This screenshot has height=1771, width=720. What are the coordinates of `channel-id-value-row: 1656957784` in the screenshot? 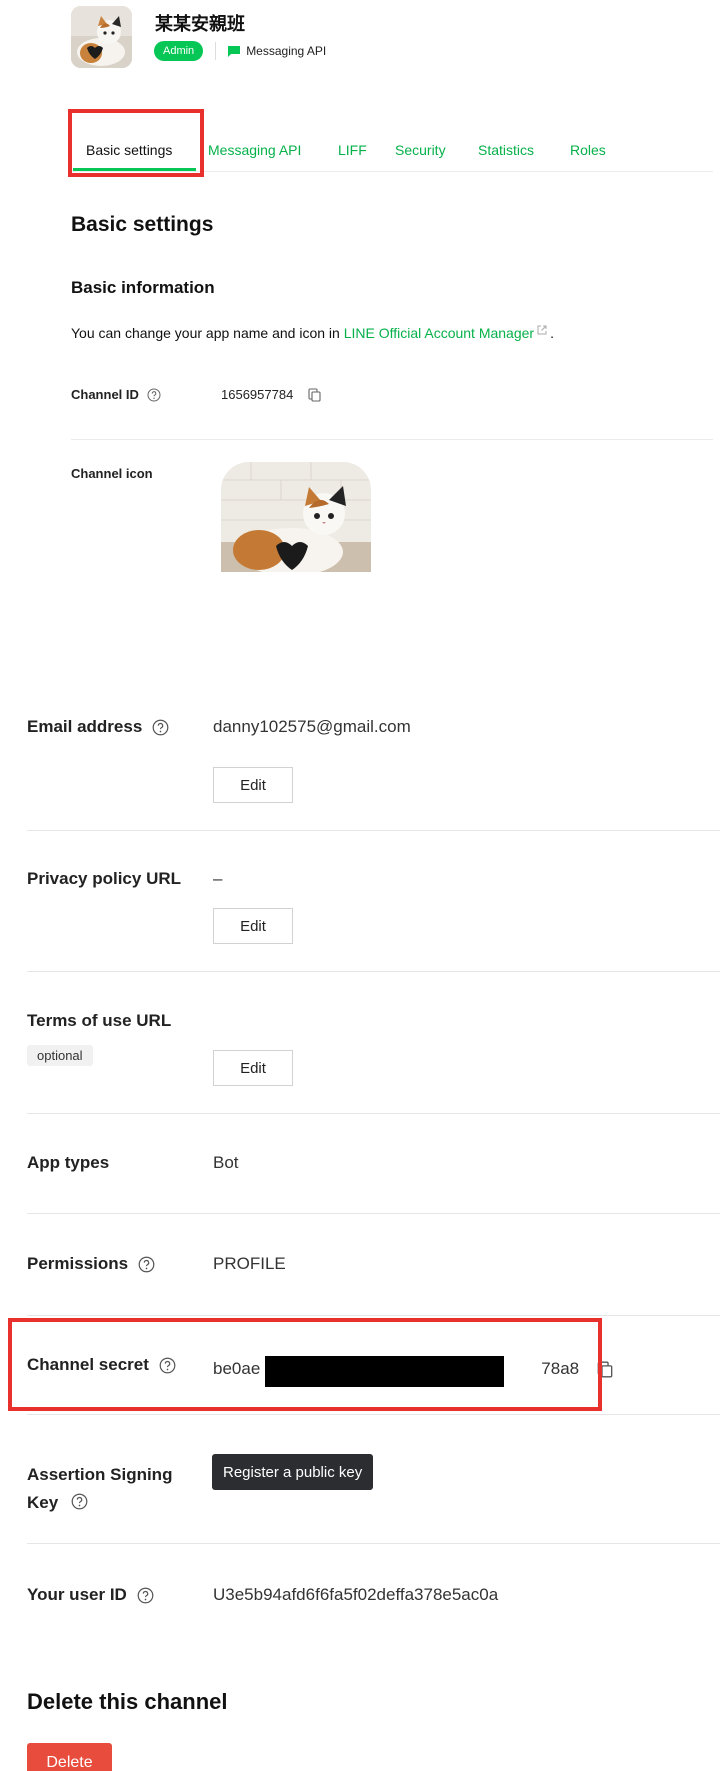 It's located at (271, 394).